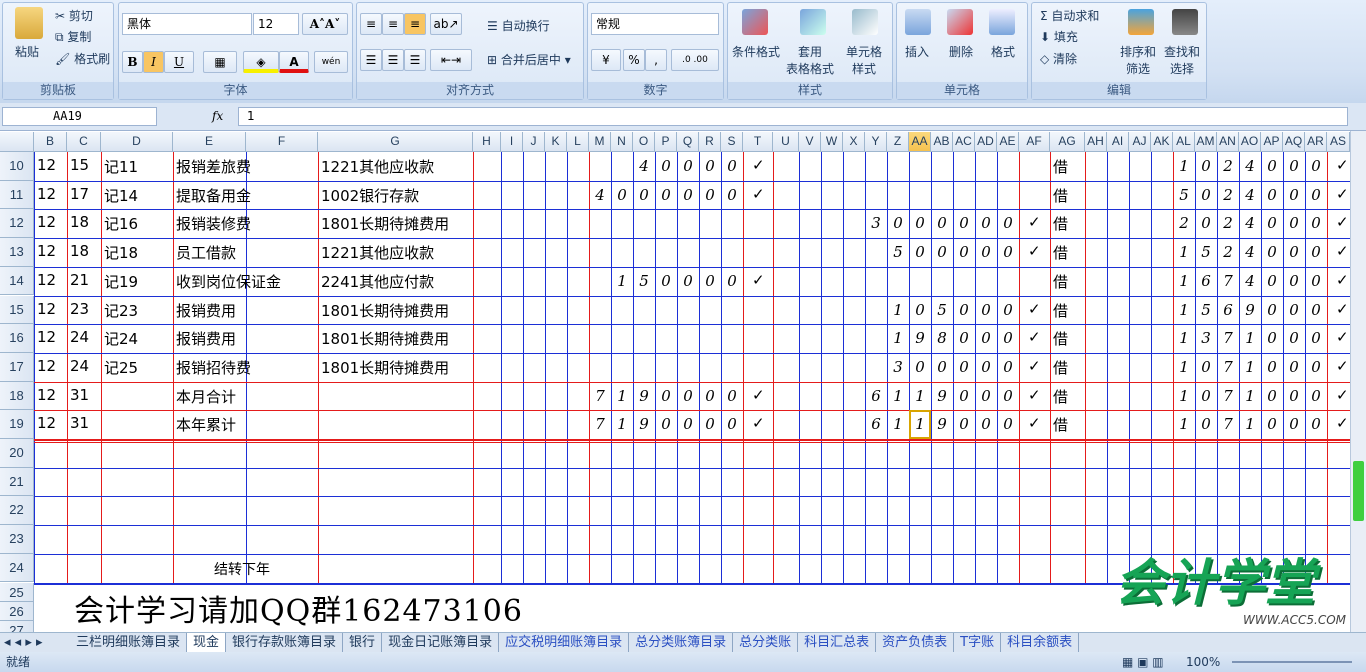  I want to click on fill-button: ⬇ 填充, so click(1059, 36).